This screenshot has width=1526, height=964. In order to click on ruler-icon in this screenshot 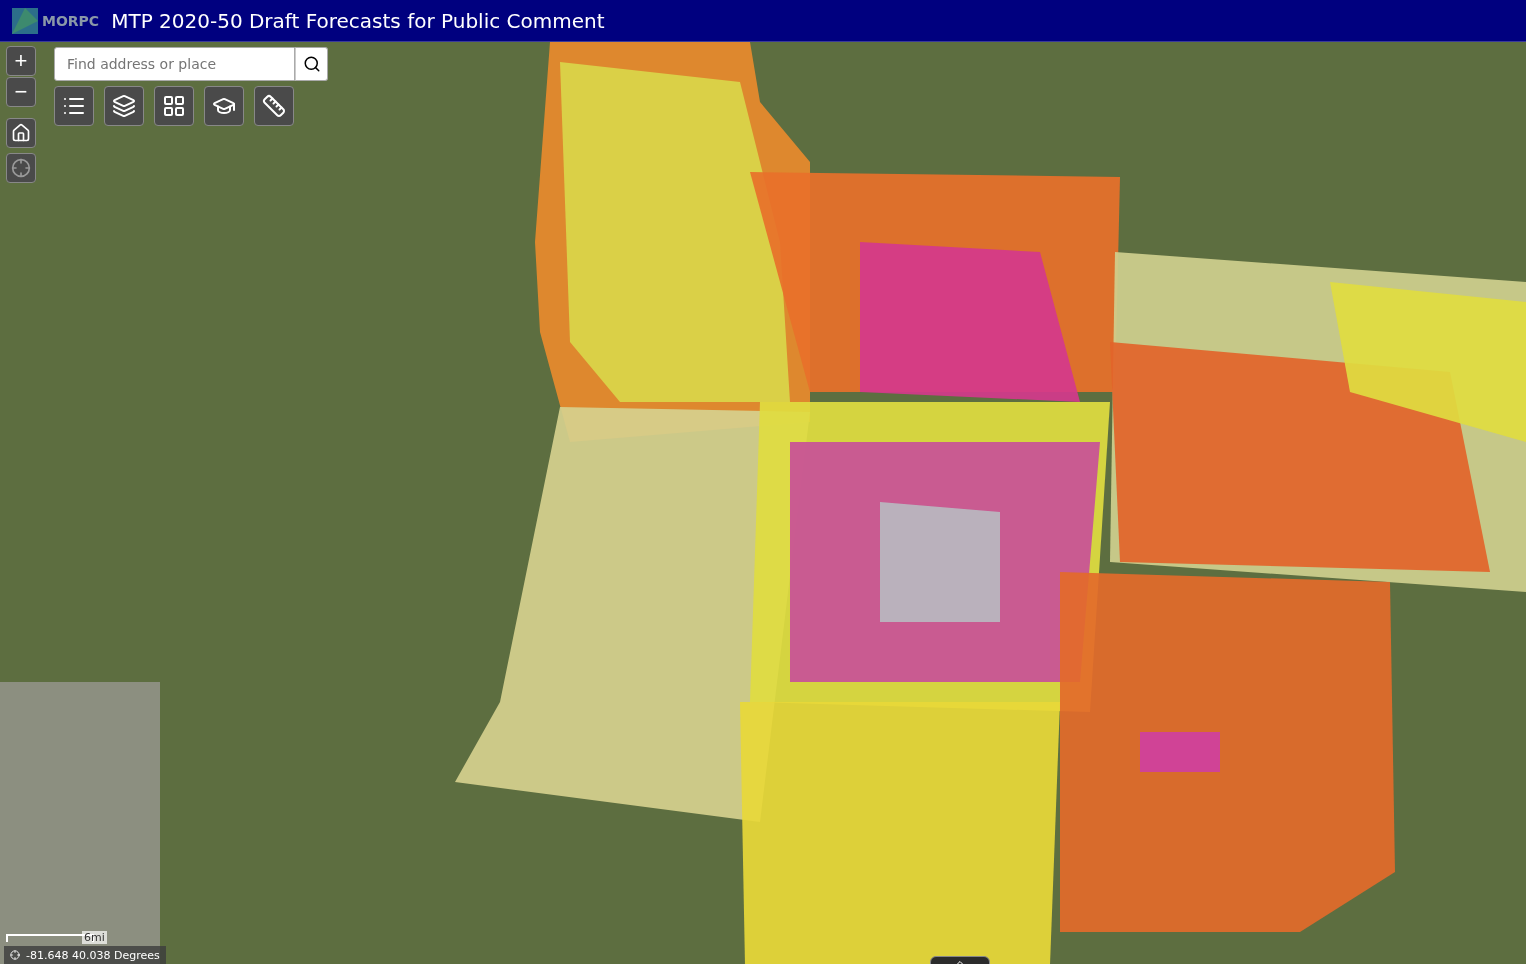, I will do `click(274, 106)`.